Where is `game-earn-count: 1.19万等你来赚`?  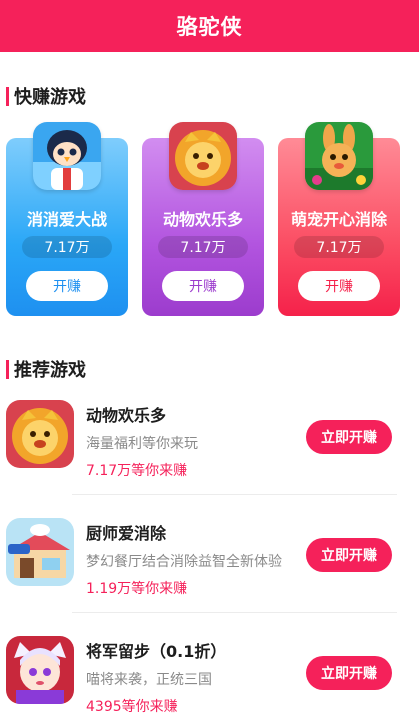 game-earn-count: 1.19万等你来赚 is located at coordinates (137, 589).